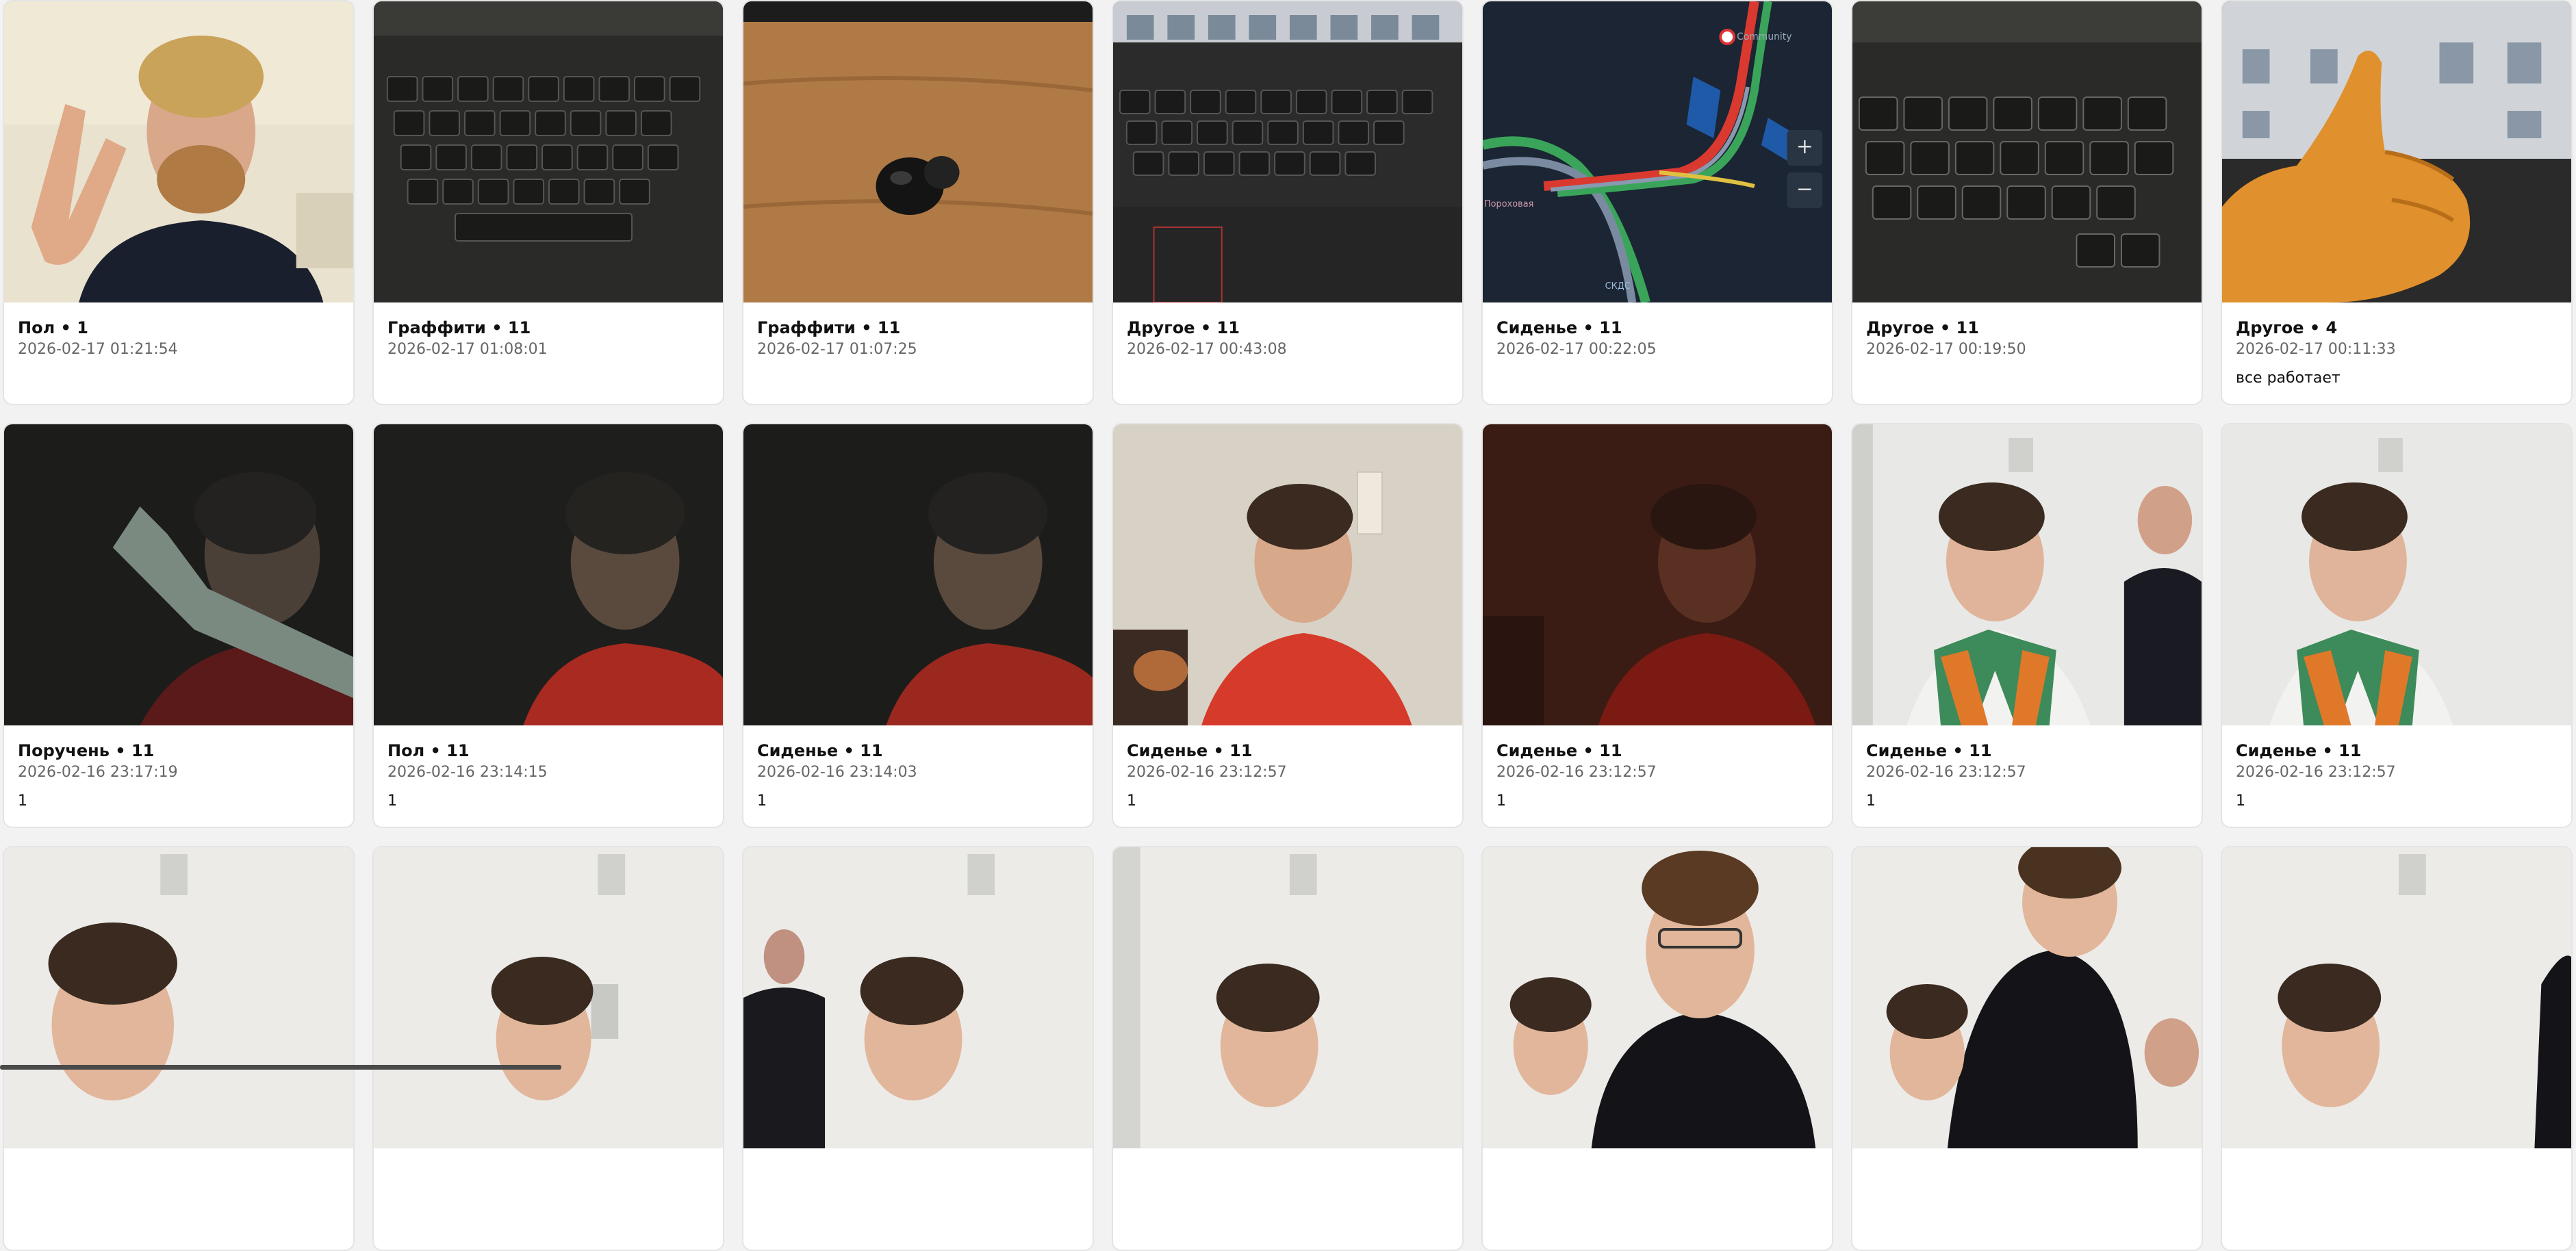 The width and height of the screenshot is (2576, 1251). What do you see at coordinates (1618, 286) in the screenshot?
I see `map-label-street: СКДС` at bounding box center [1618, 286].